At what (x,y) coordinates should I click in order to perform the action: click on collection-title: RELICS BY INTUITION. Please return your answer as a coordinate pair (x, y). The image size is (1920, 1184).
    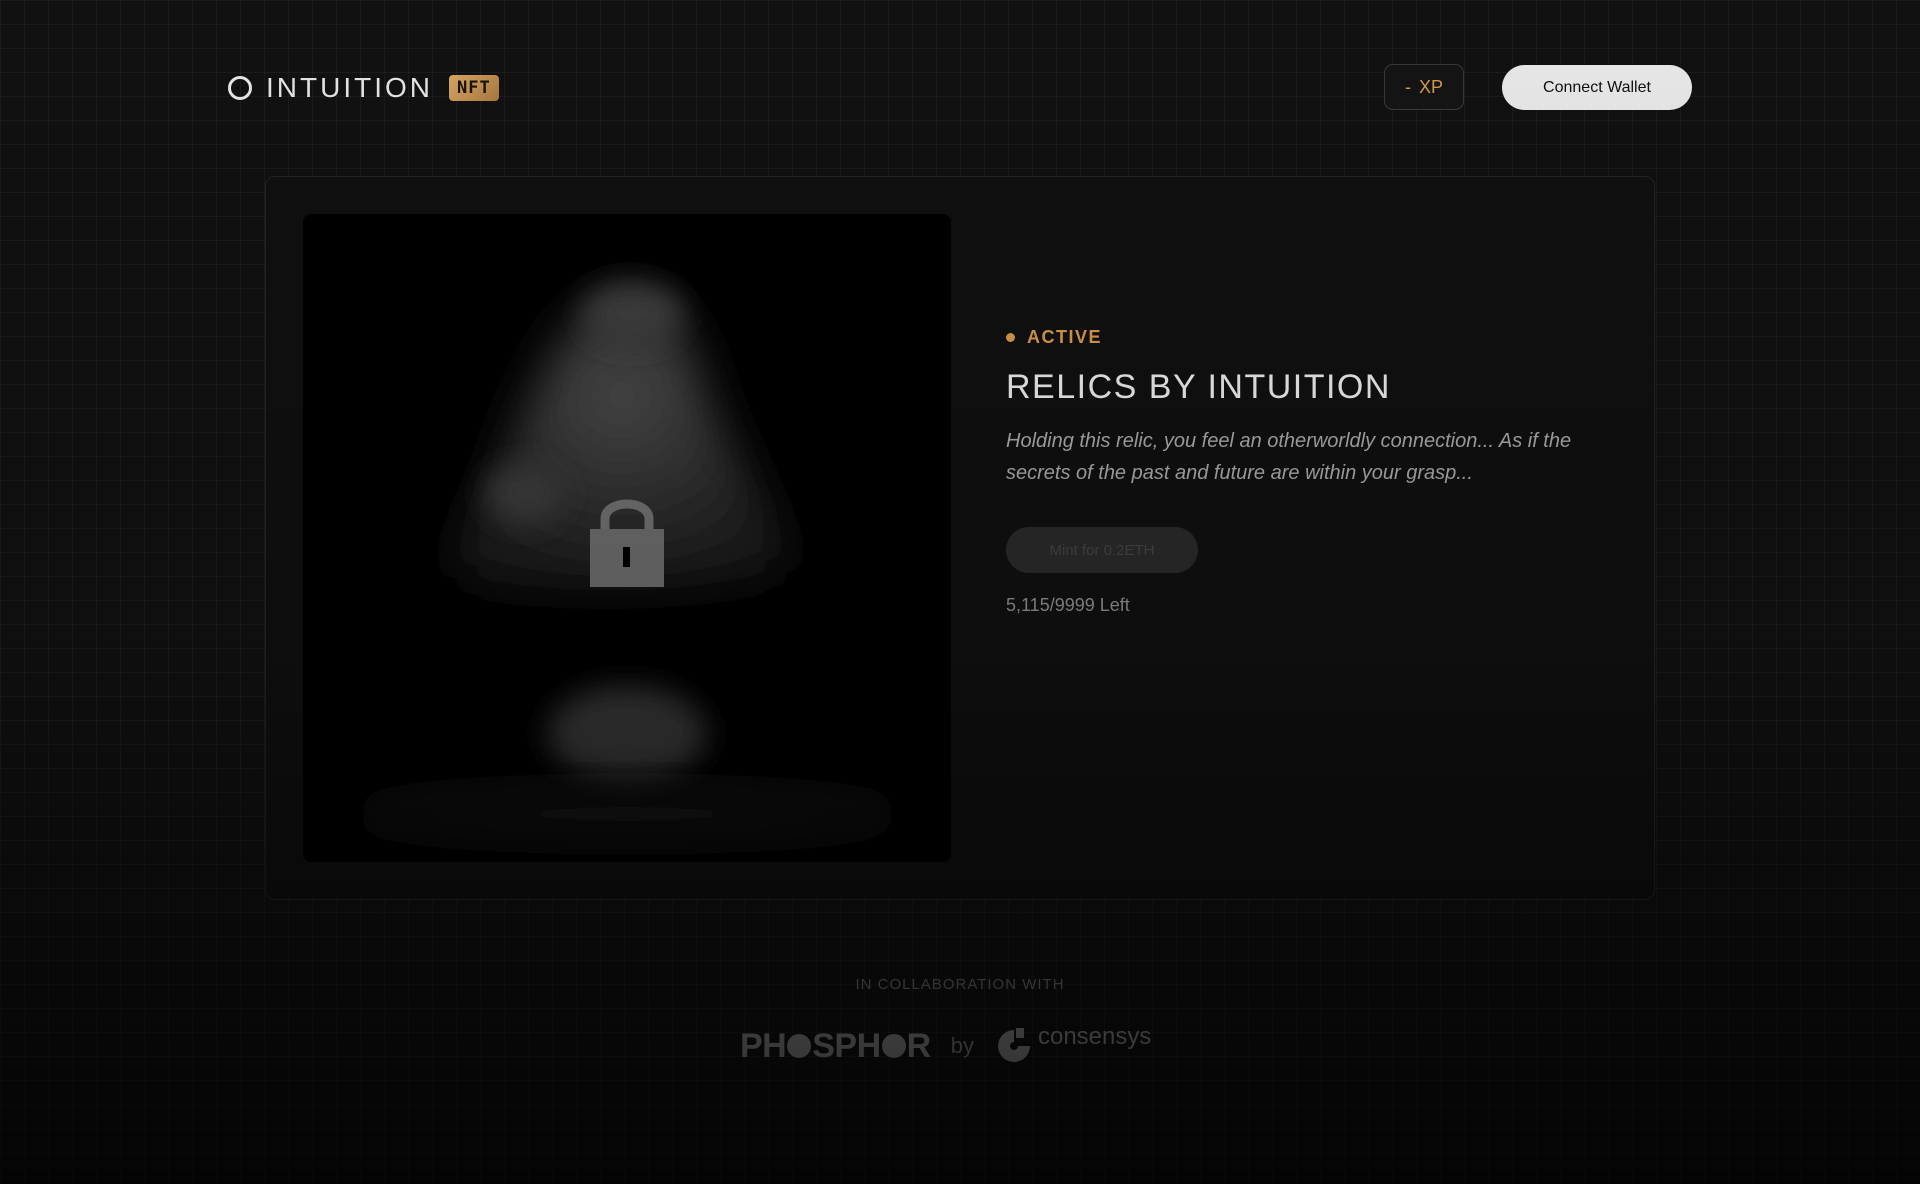
    Looking at the image, I should click on (1198, 387).